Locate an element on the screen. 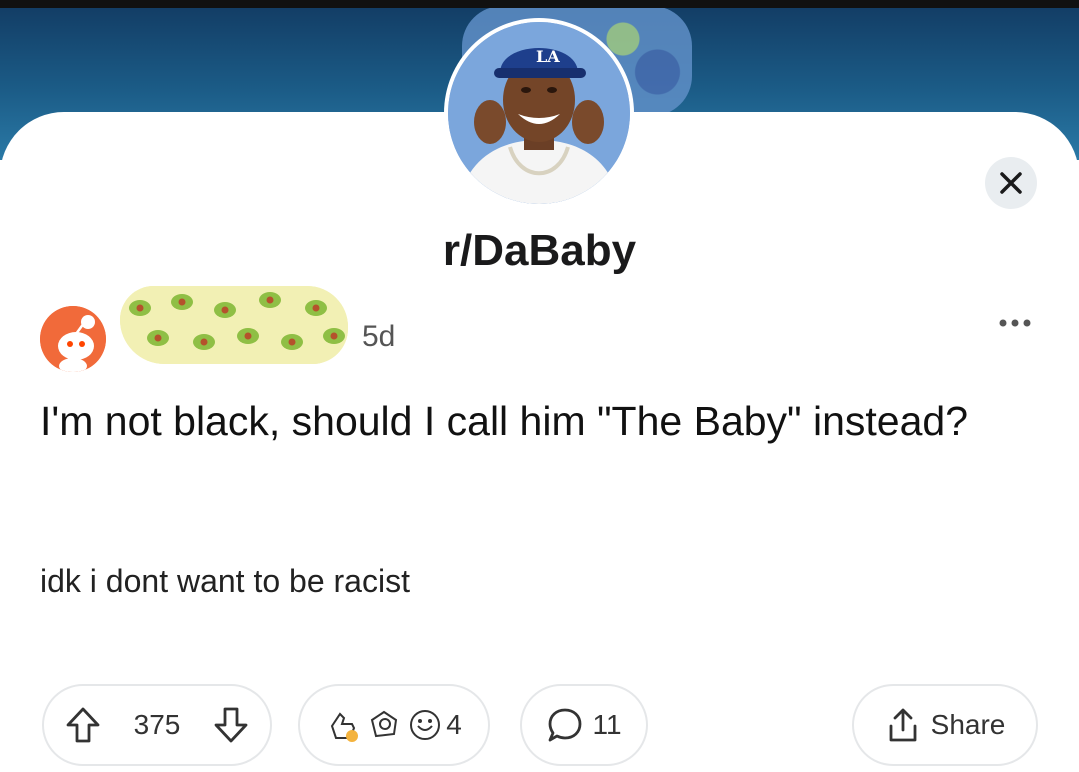 The width and height of the screenshot is (1079, 772). vote-count: 375 is located at coordinates (157, 724).